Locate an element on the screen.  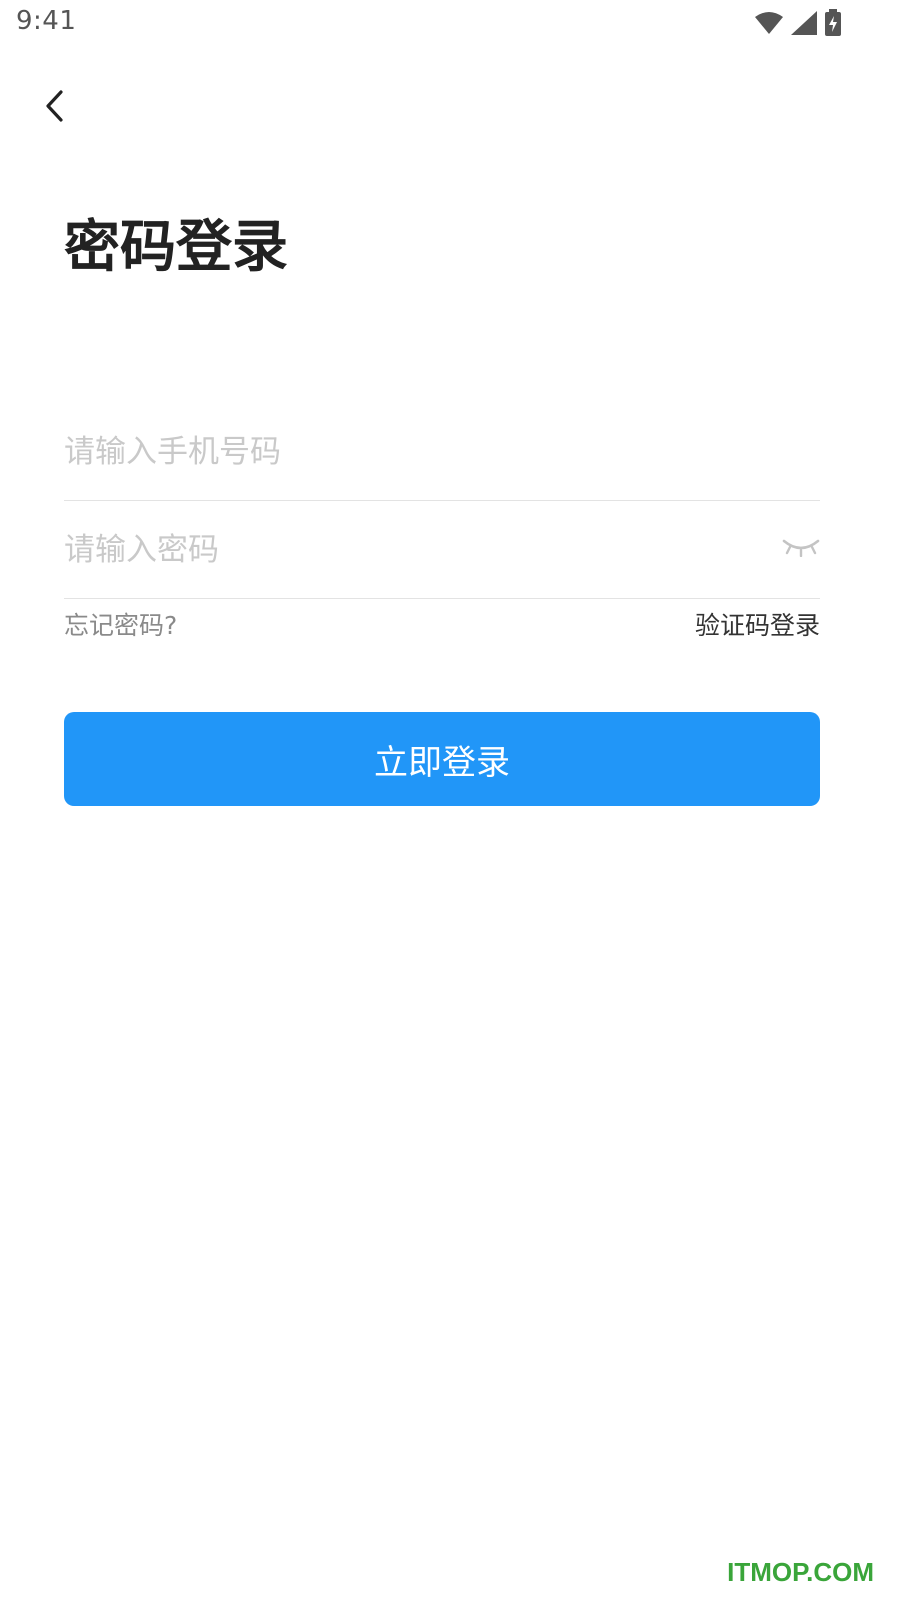
forgot-password-link: 忘记密码? is located at coordinates (120, 624).